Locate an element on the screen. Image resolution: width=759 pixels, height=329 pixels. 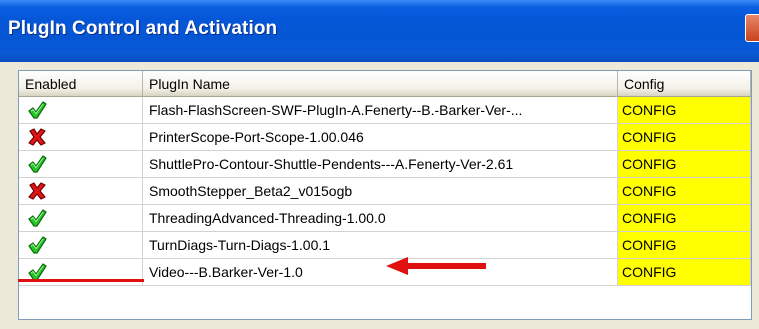
window-title: PlugIn Control and Activation is located at coordinates (143, 28).